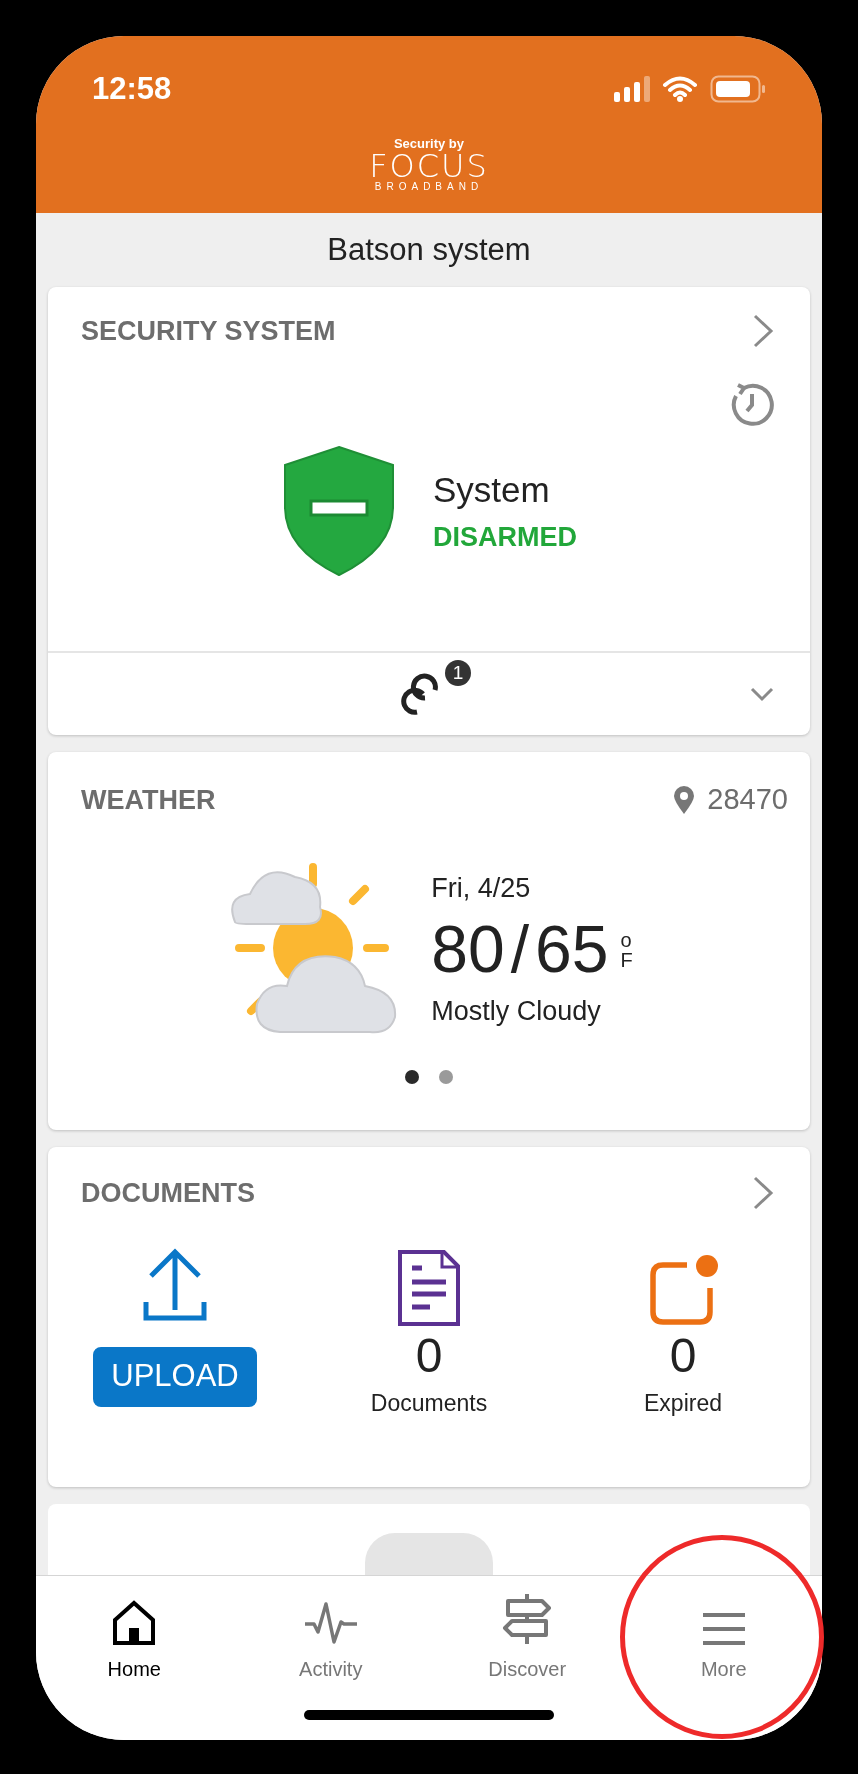 The image size is (858, 1774). What do you see at coordinates (339, 510) in the screenshot?
I see `shield-icon` at bounding box center [339, 510].